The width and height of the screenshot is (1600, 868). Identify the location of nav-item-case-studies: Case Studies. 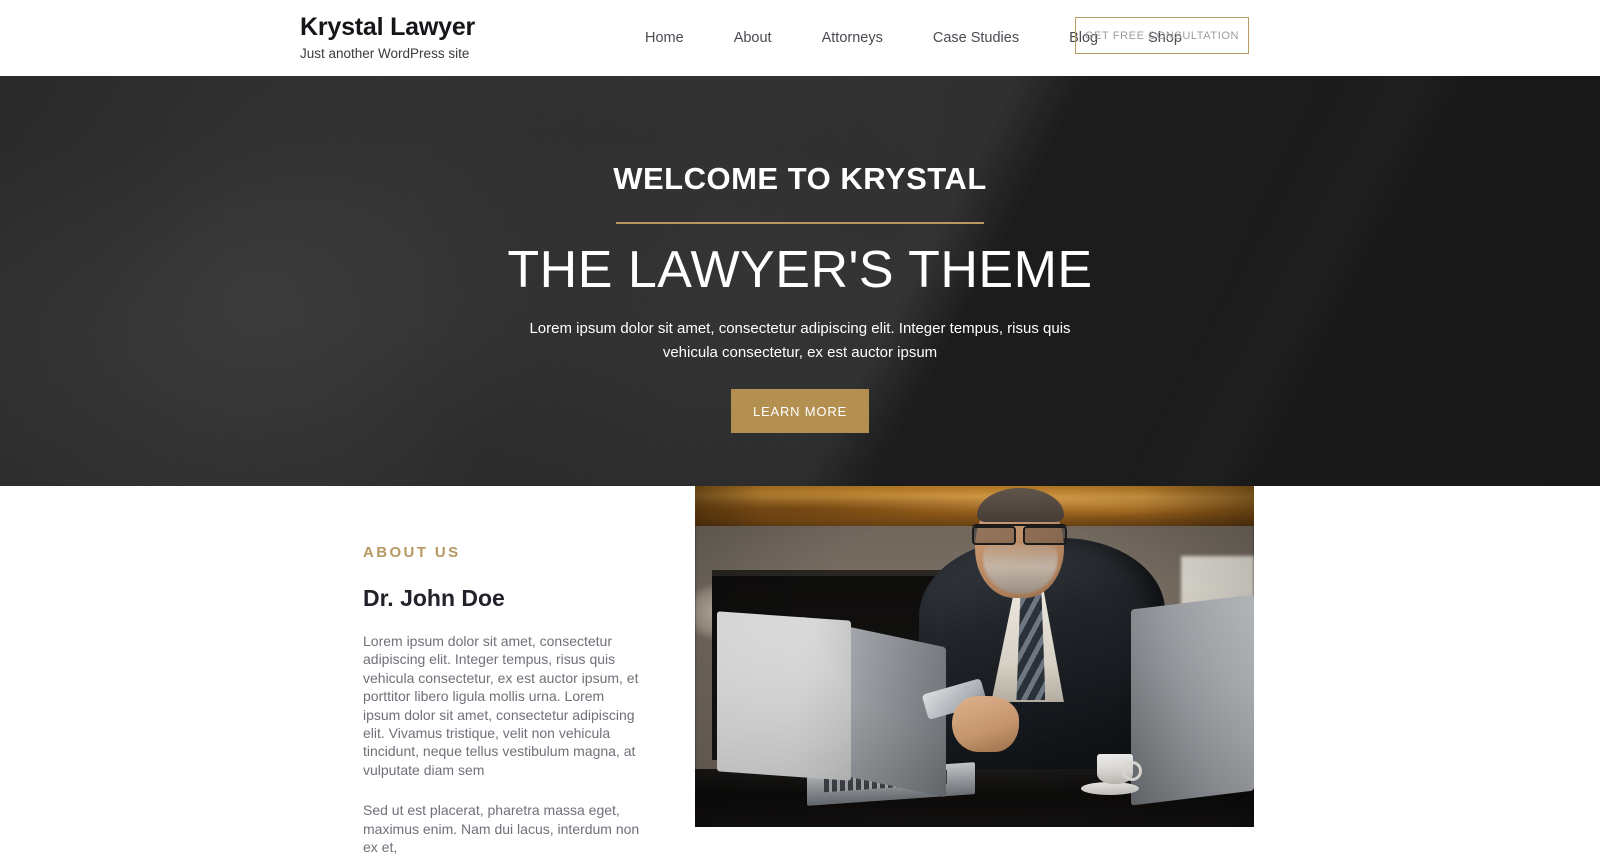
(976, 38).